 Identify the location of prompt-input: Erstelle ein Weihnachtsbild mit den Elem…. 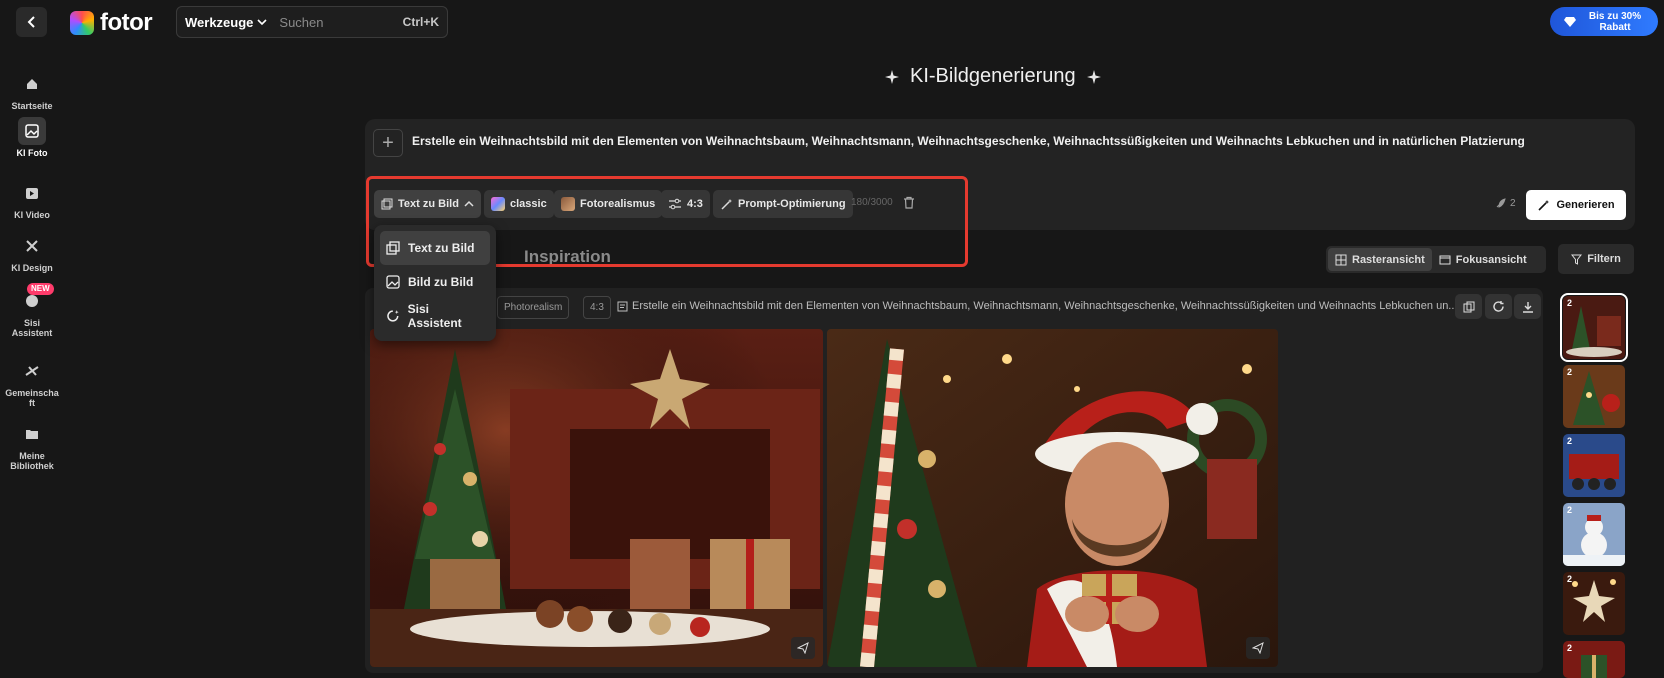
(968, 141).